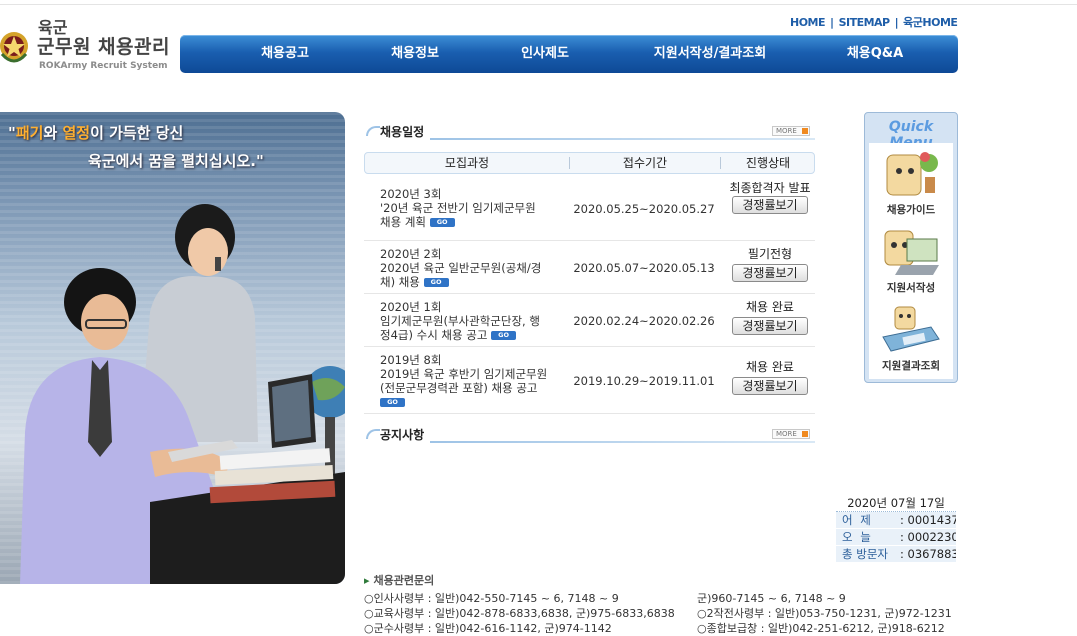 Image resolution: width=1077 pixels, height=636 pixels. What do you see at coordinates (930, 22) in the screenshot?
I see `army-home-link: 육군HOME` at bounding box center [930, 22].